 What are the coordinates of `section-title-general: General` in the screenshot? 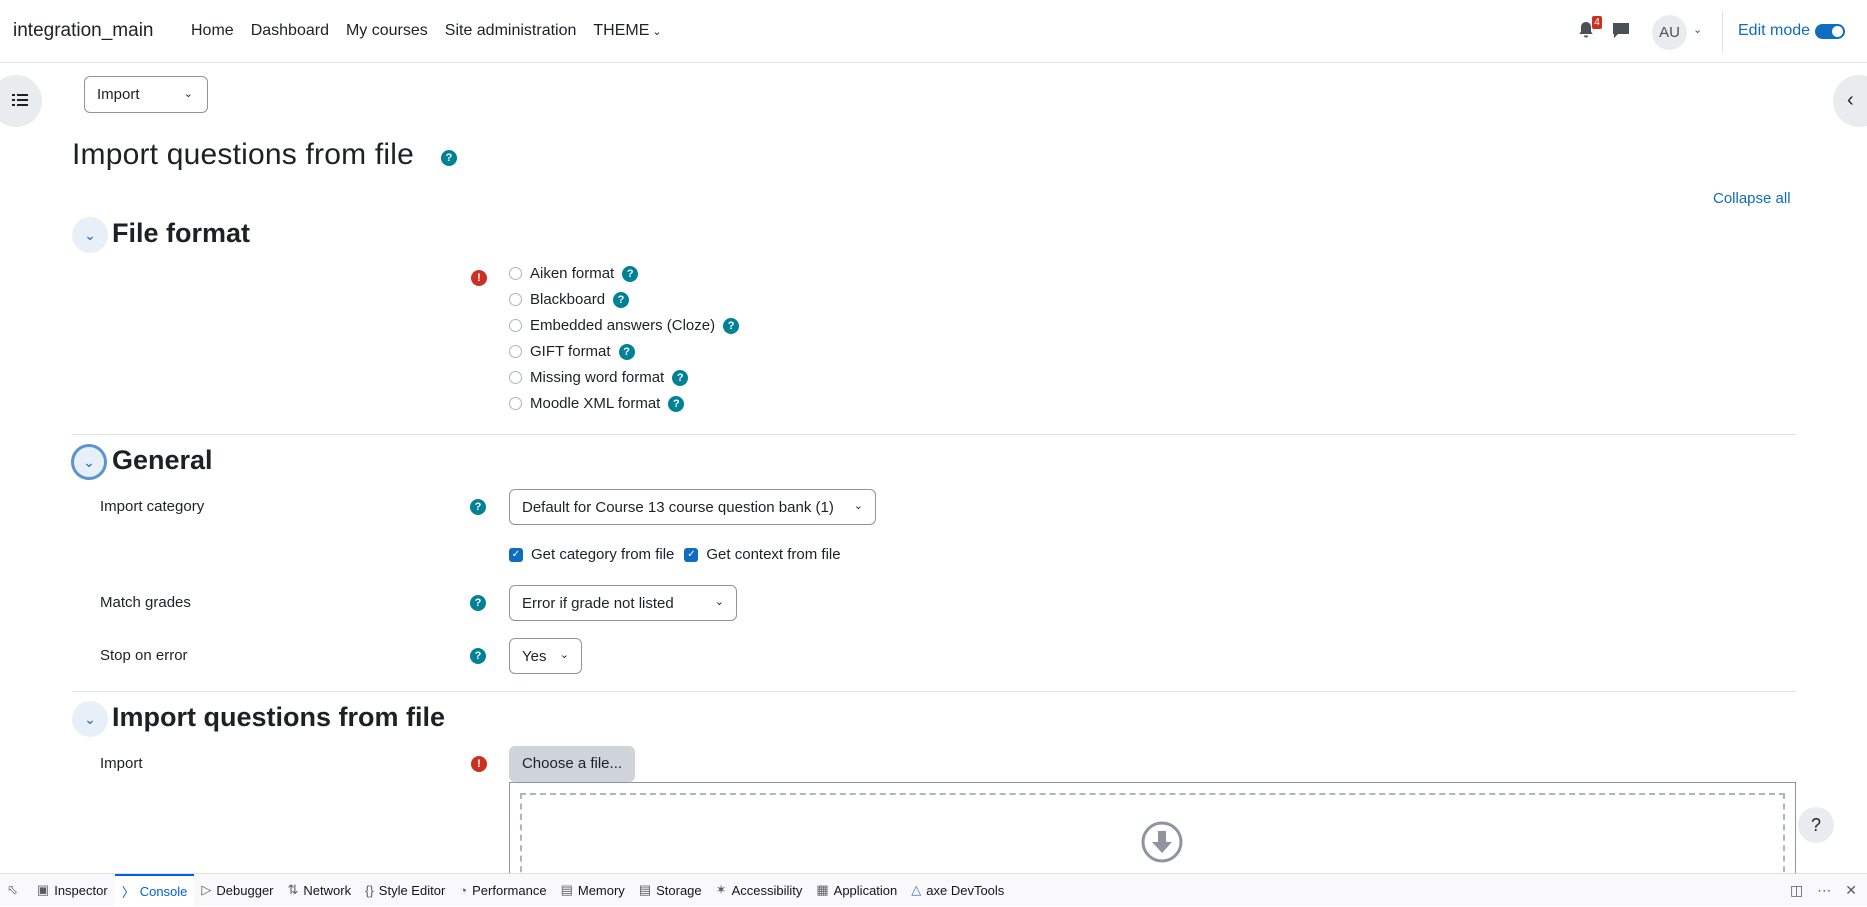 It's located at (162, 460).